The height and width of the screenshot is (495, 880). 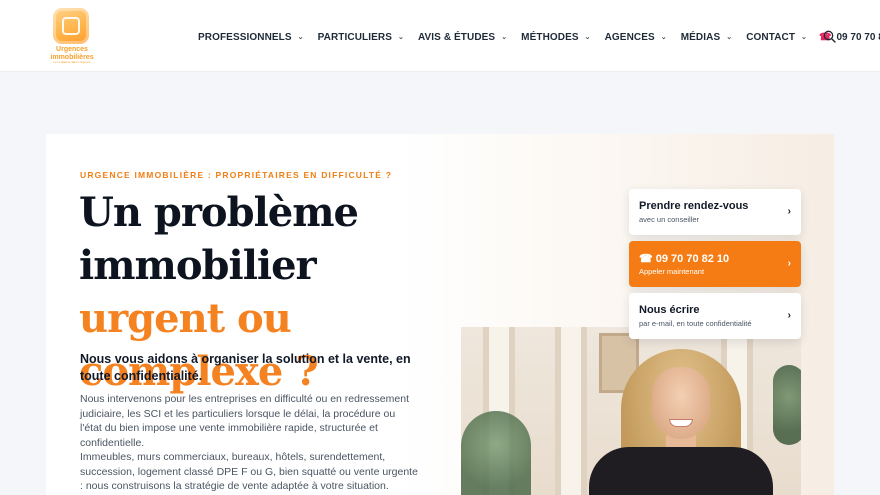 I want to click on nav-item-contact: CONTACT ⌄, so click(x=776, y=37).